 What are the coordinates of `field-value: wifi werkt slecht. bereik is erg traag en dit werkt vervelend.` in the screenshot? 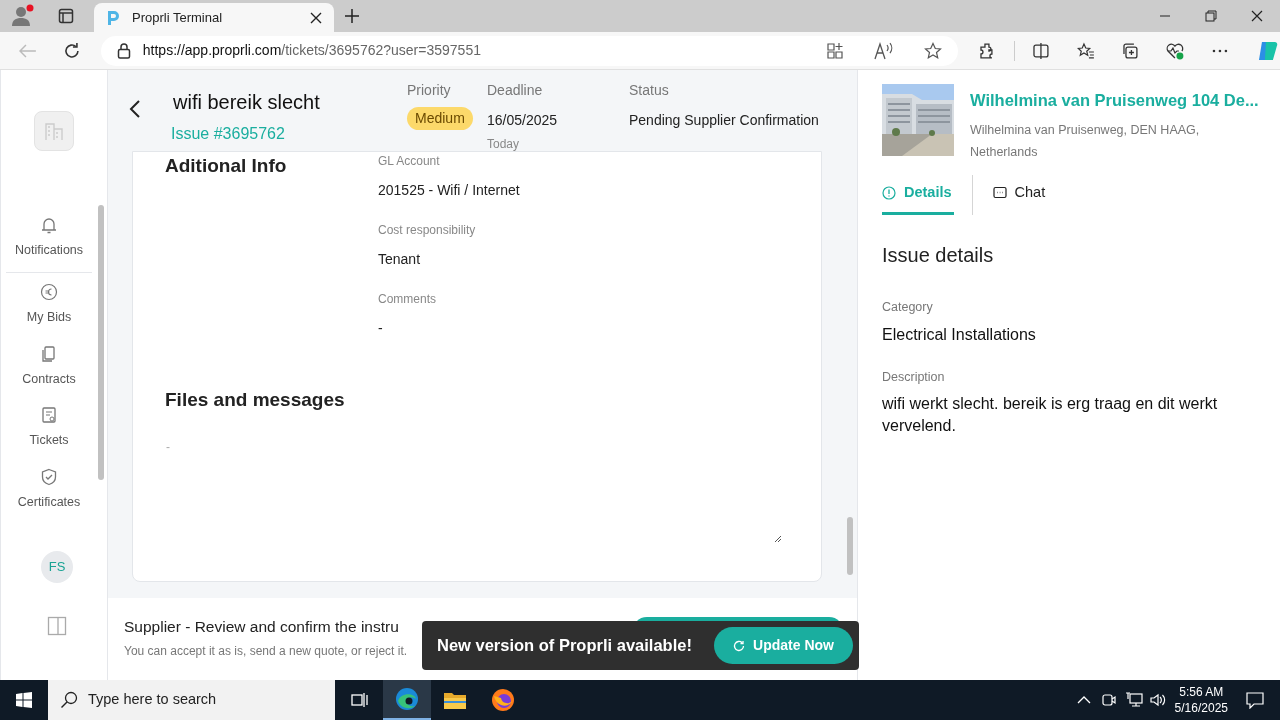 It's located at (1050, 415).